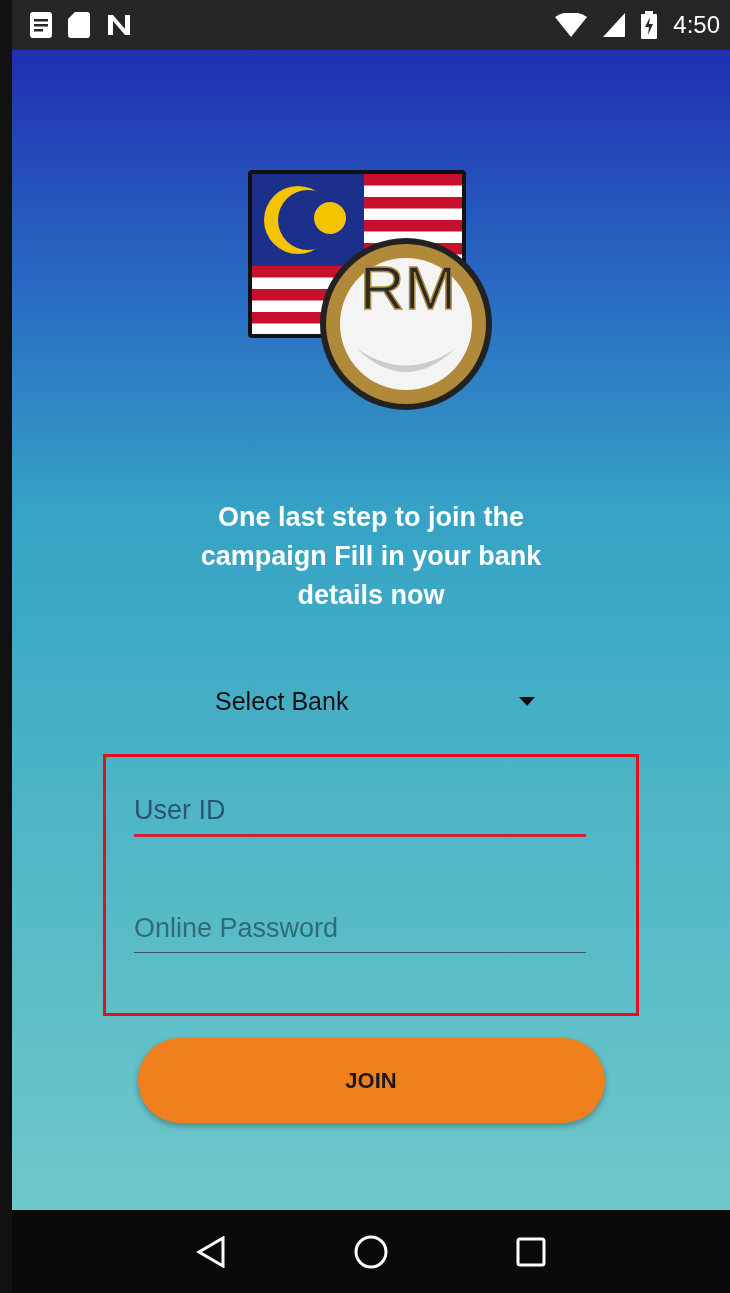 The width and height of the screenshot is (730, 1293). What do you see at coordinates (371, 556) in the screenshot?
I see `heading: One last step to join the campaign Fill in your bank details now` at bounding box center [371, 556].